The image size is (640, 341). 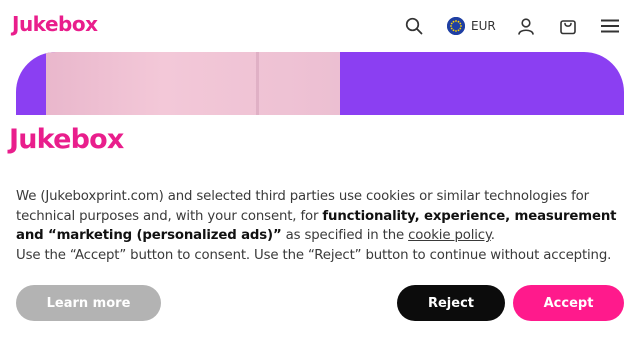 I want to click on eu-flag-icon, so click(x=456, y=26).